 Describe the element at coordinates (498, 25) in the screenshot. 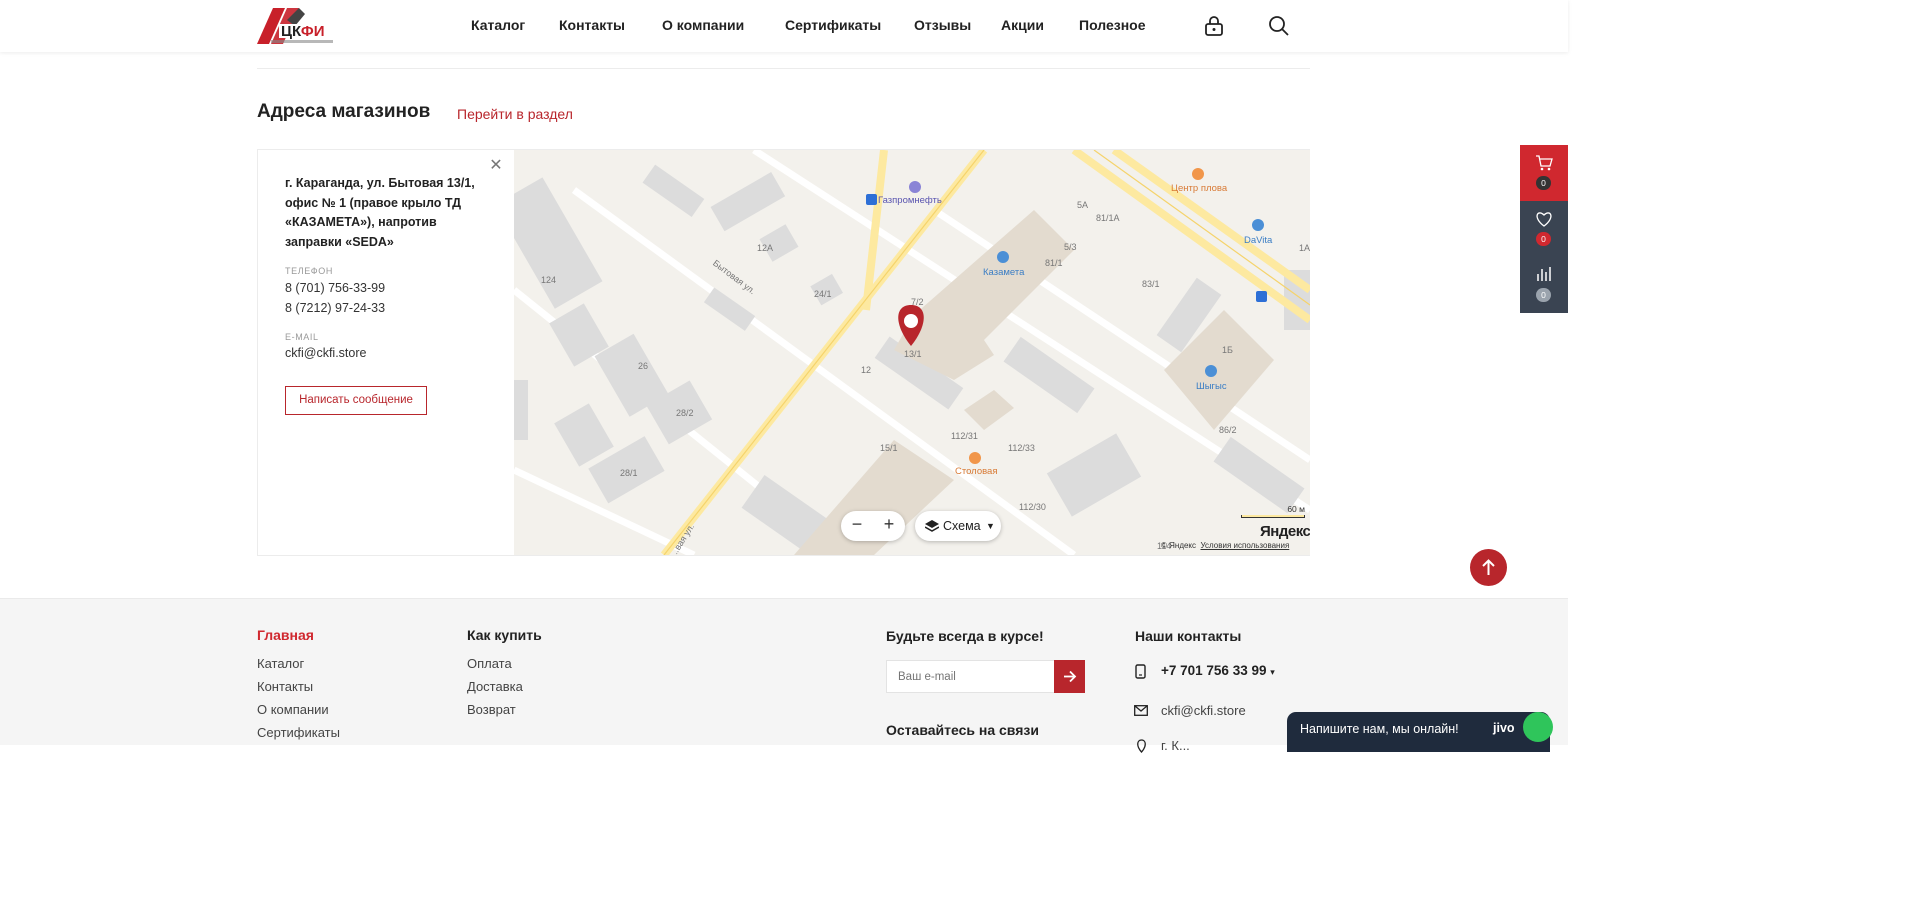

I see `nav-item-0: Каталог` at that location.